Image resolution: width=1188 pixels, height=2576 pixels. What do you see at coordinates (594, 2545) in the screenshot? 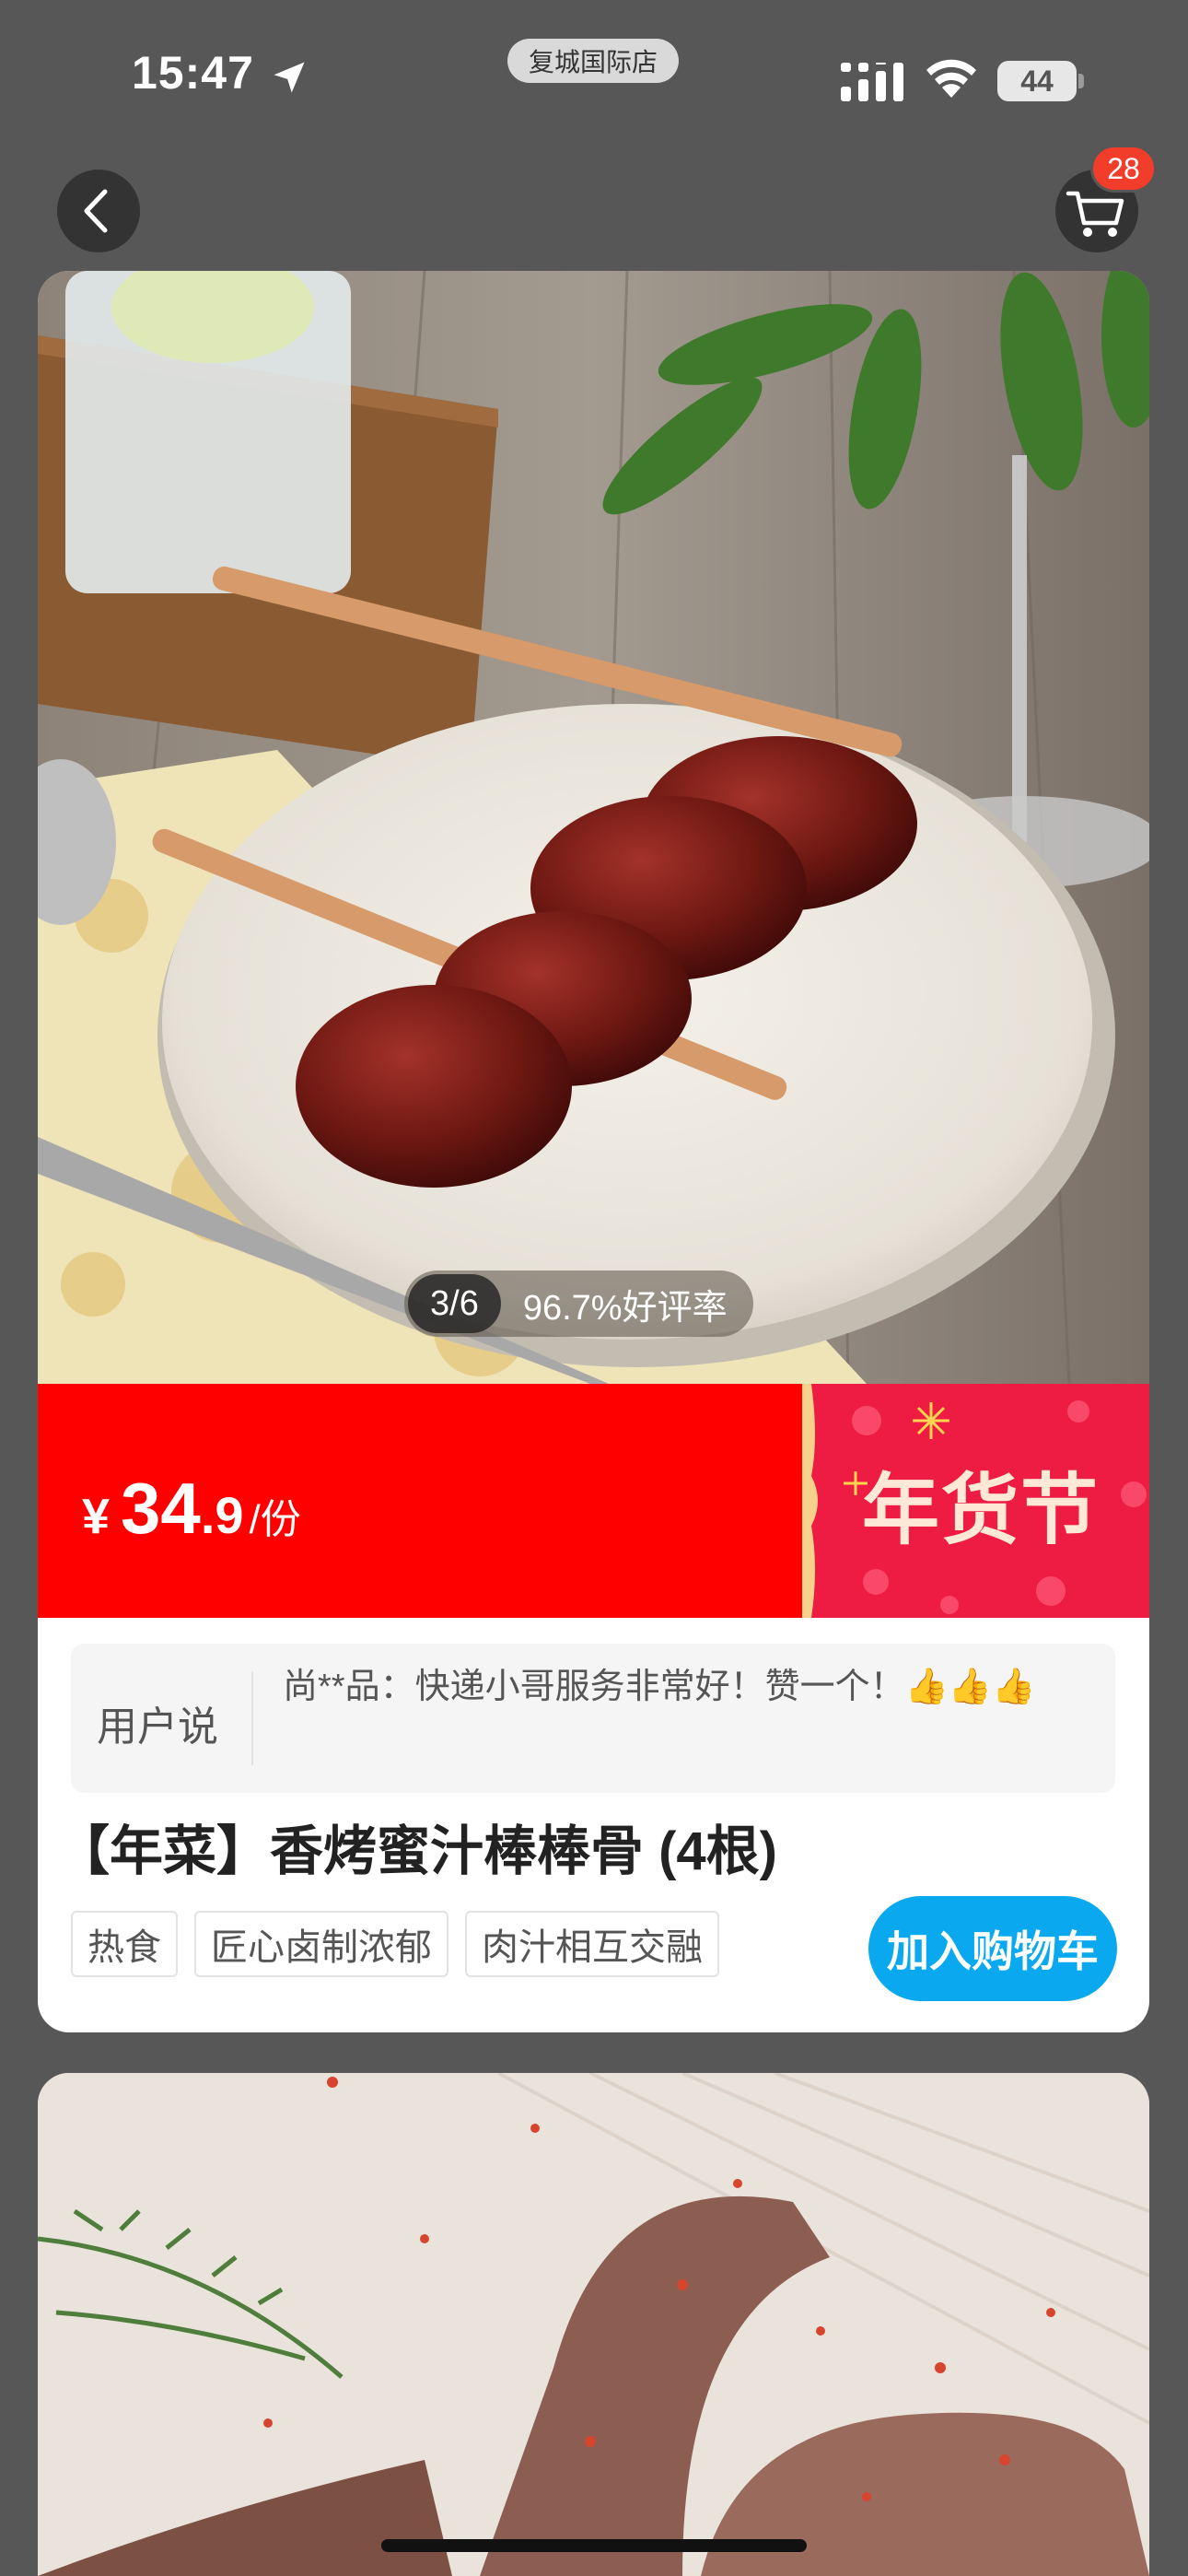
I see `home-indicator` at bounding box center [594, 2545].